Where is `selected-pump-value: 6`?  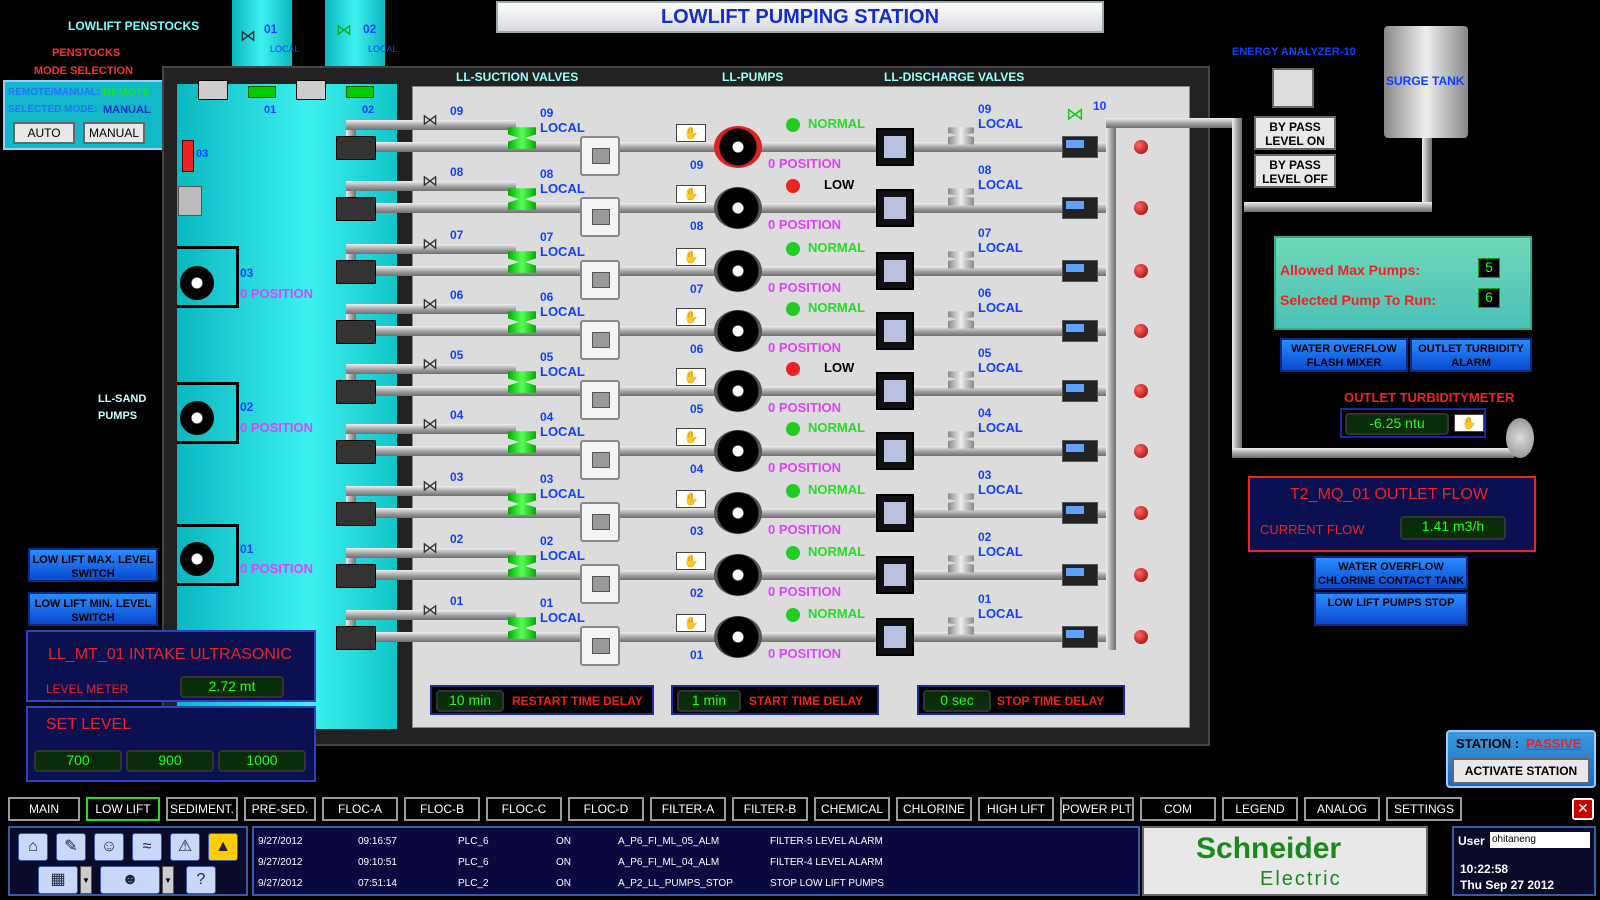 selected-pump-value: 6 is located at coordinates (1489, 298).